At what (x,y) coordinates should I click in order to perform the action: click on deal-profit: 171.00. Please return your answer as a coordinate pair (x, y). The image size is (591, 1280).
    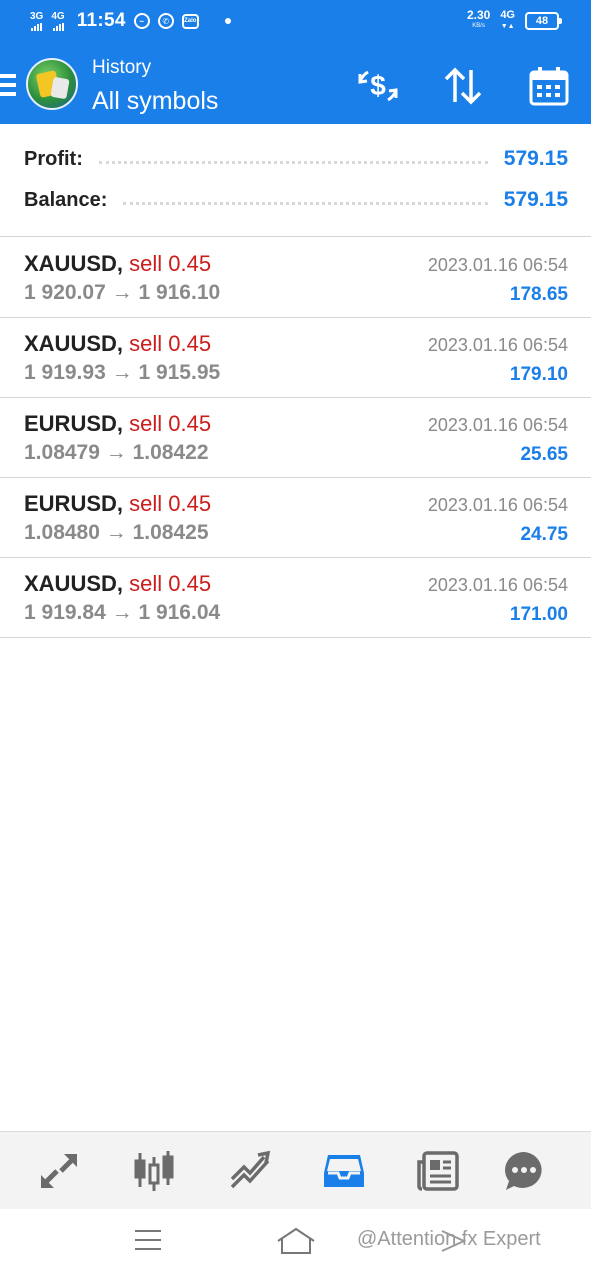
    Looking at the image, I should click on (538, 614).